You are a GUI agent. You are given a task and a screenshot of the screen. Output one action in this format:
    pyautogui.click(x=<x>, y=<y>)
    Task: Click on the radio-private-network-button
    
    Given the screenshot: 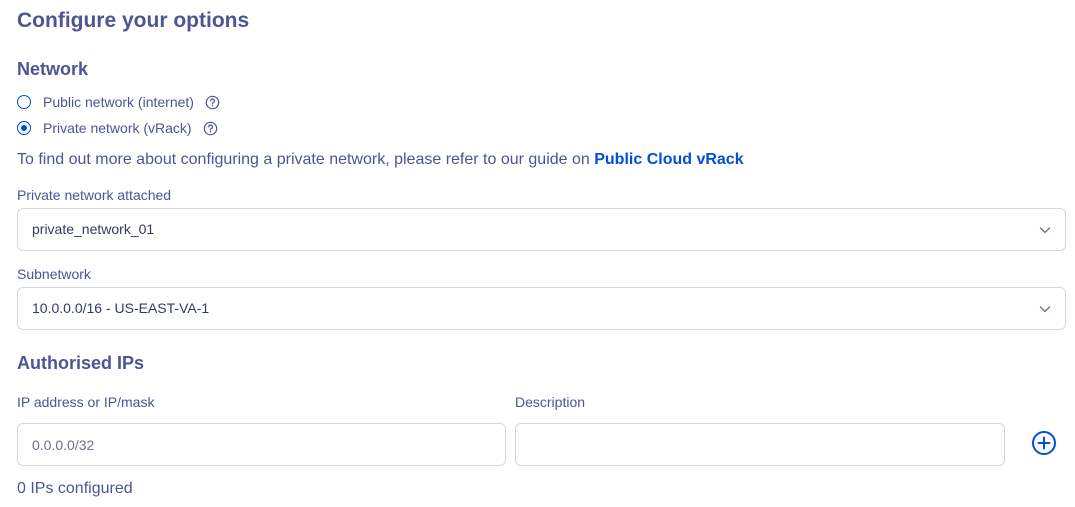 What is the action you would take?
    pyautogui.click(x=24, y=128)
    